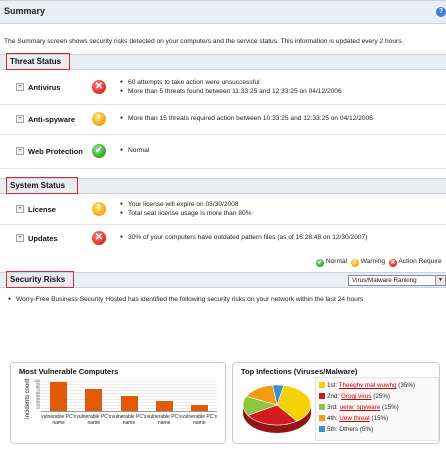 This screenshot has height=453, width=446. I want to click on infection-legend-item: 1st: Theeghv mal wuwhg (35%), so click(367, 385).